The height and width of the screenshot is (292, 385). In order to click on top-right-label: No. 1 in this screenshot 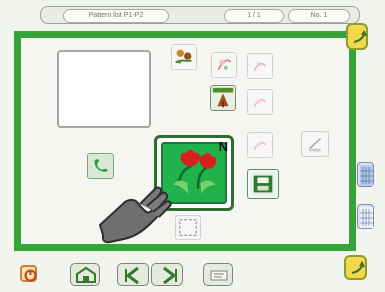, I will do `click(319, 16)`.